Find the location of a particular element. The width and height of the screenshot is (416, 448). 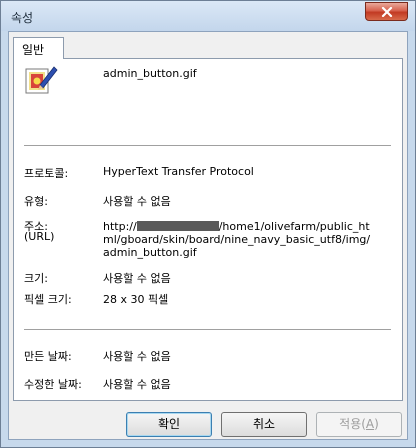

protocol-label: 프로토콜: is located at coordinates (46, 173).